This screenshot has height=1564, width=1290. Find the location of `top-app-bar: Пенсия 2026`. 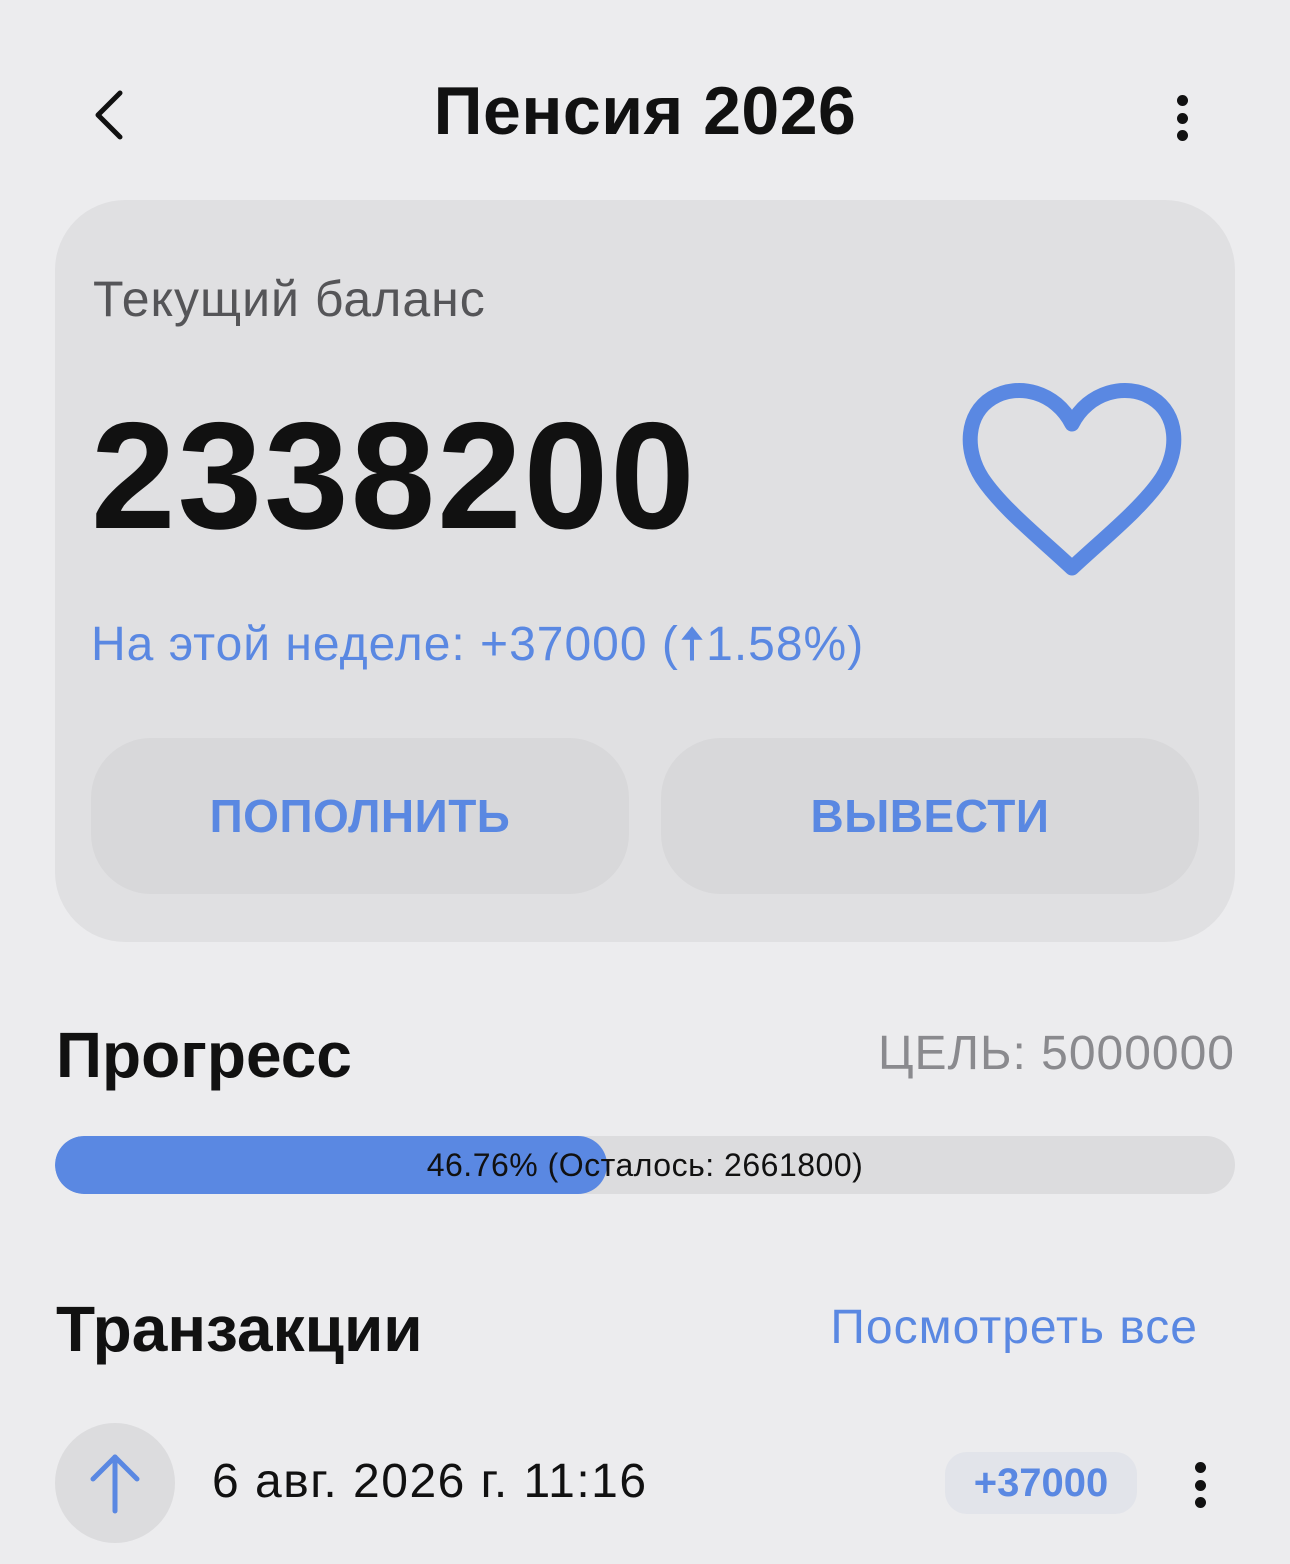

top-app-bar: Пенсия 2026 is located at coordinates (645, 100).